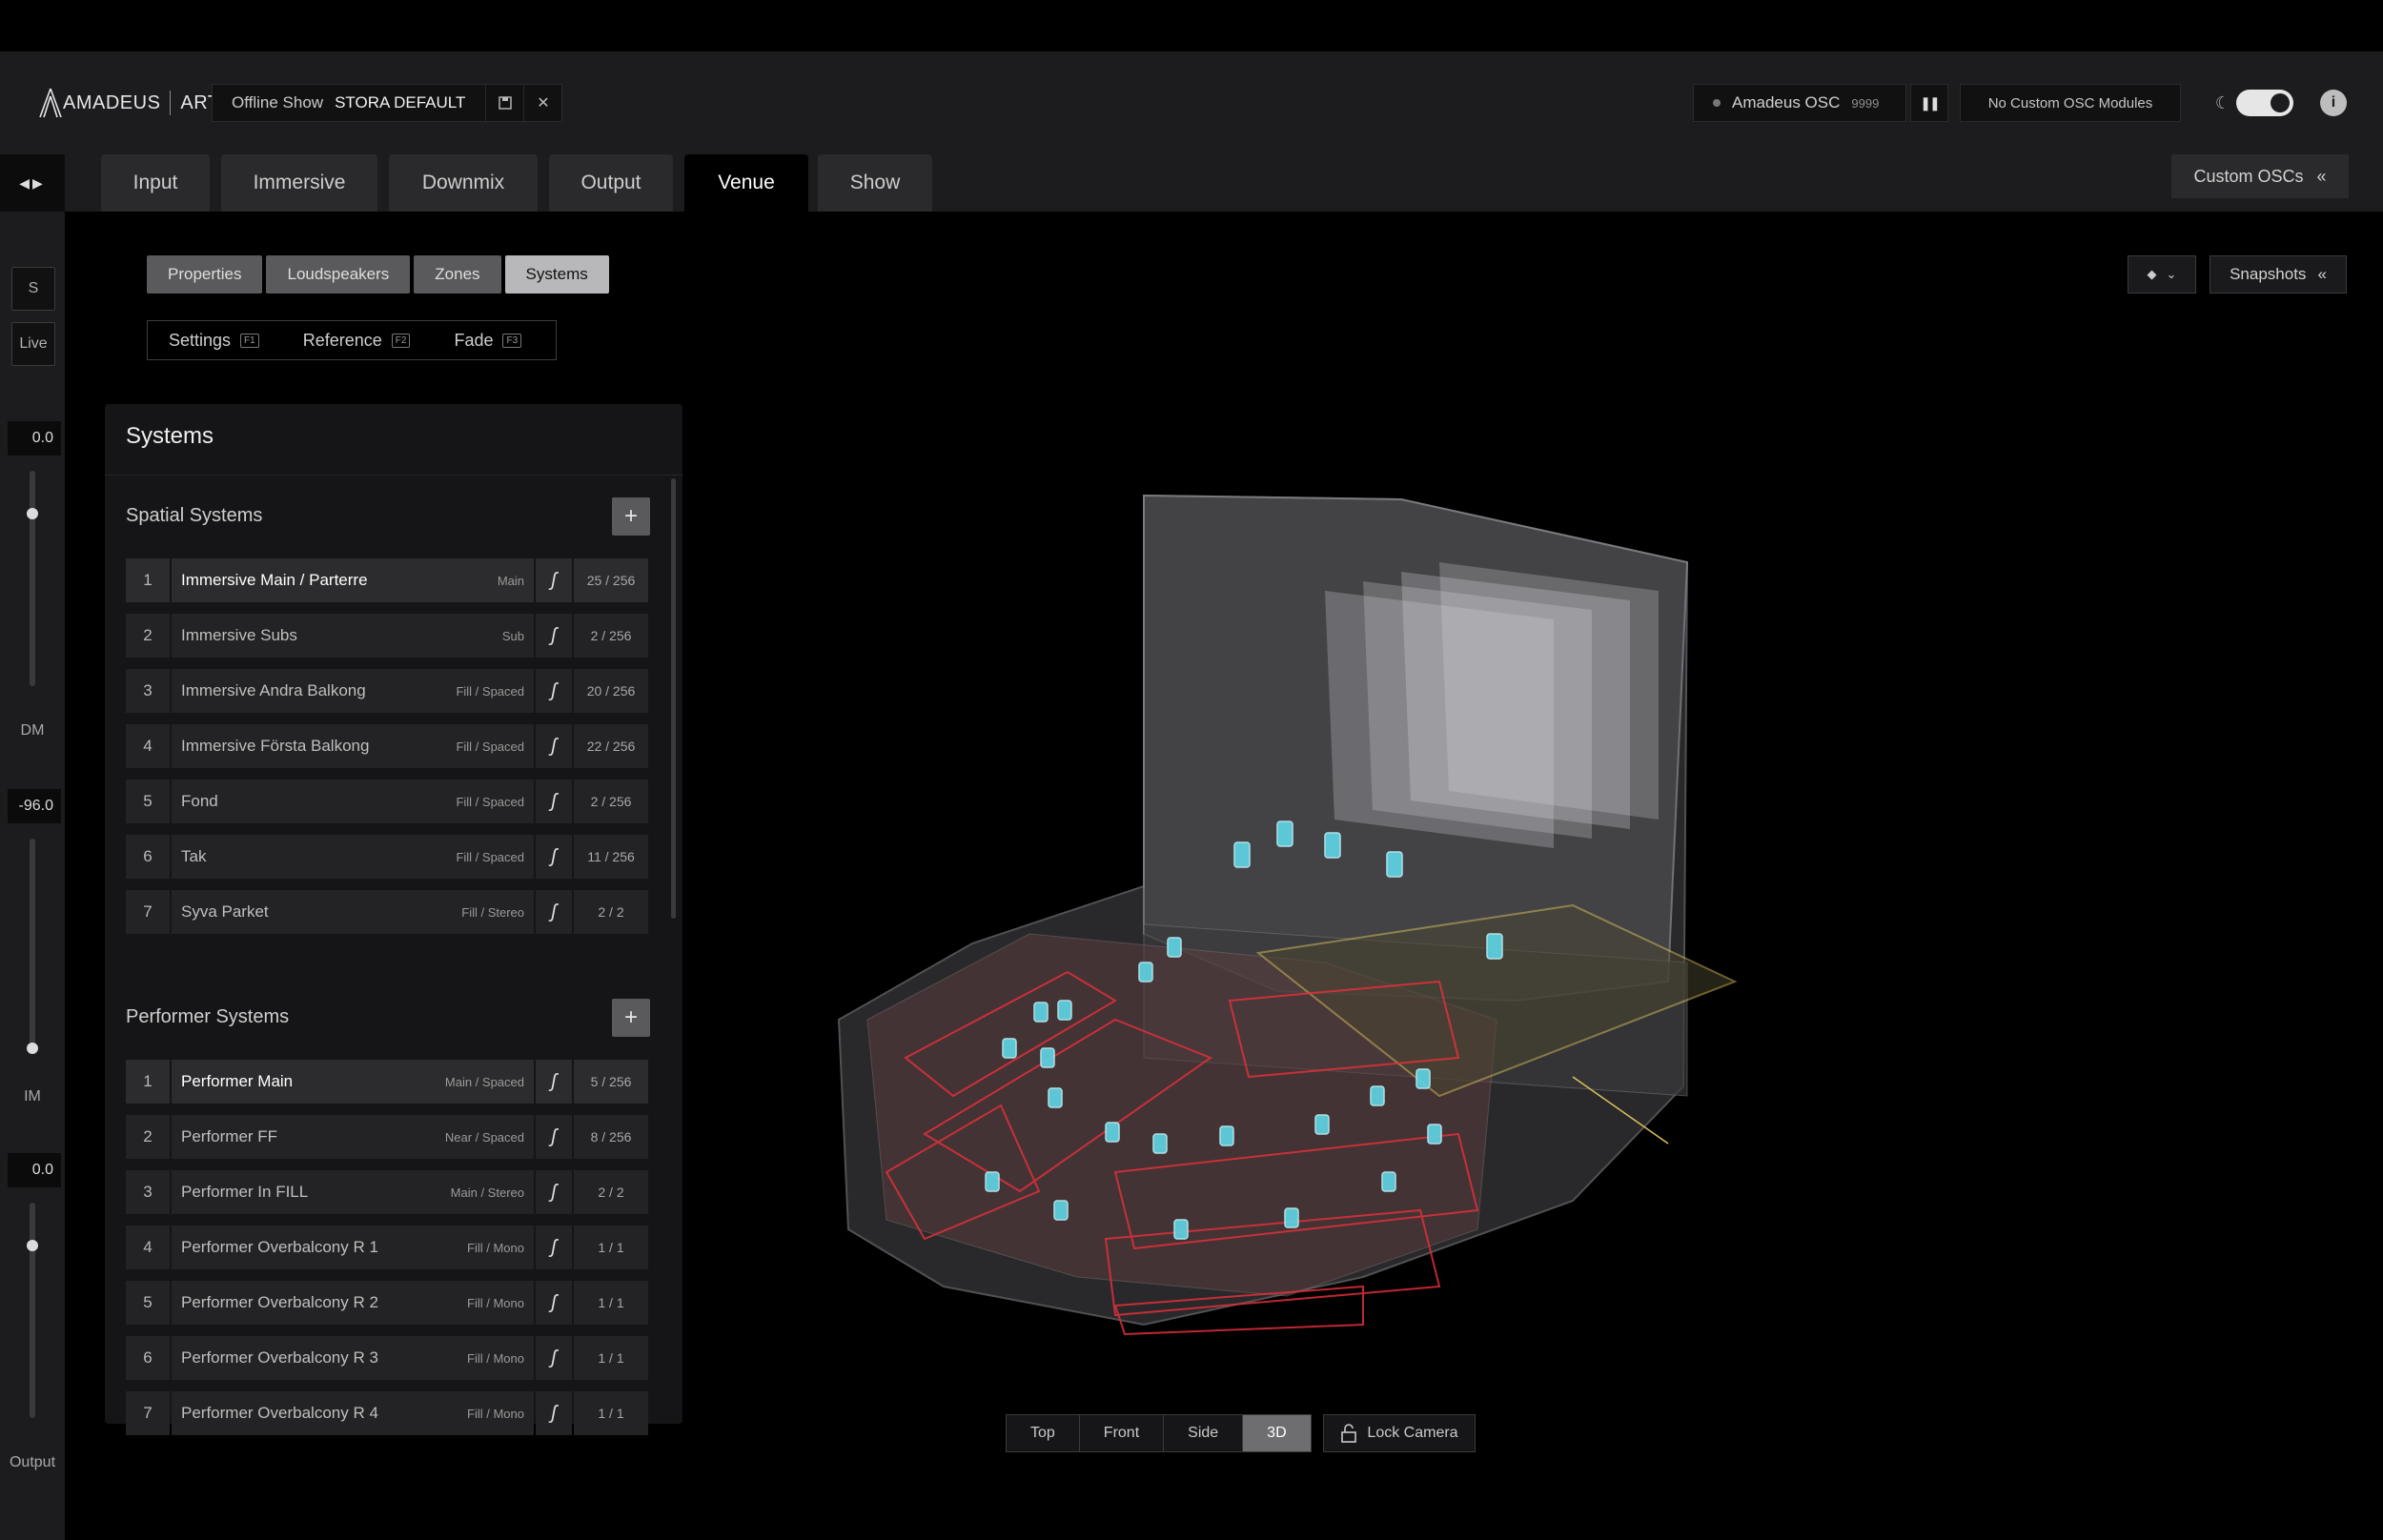  What do you see at coordinates (170, 436) in the screenshot?
I see `panel-title: Systems` at bounding box center [170, 436].